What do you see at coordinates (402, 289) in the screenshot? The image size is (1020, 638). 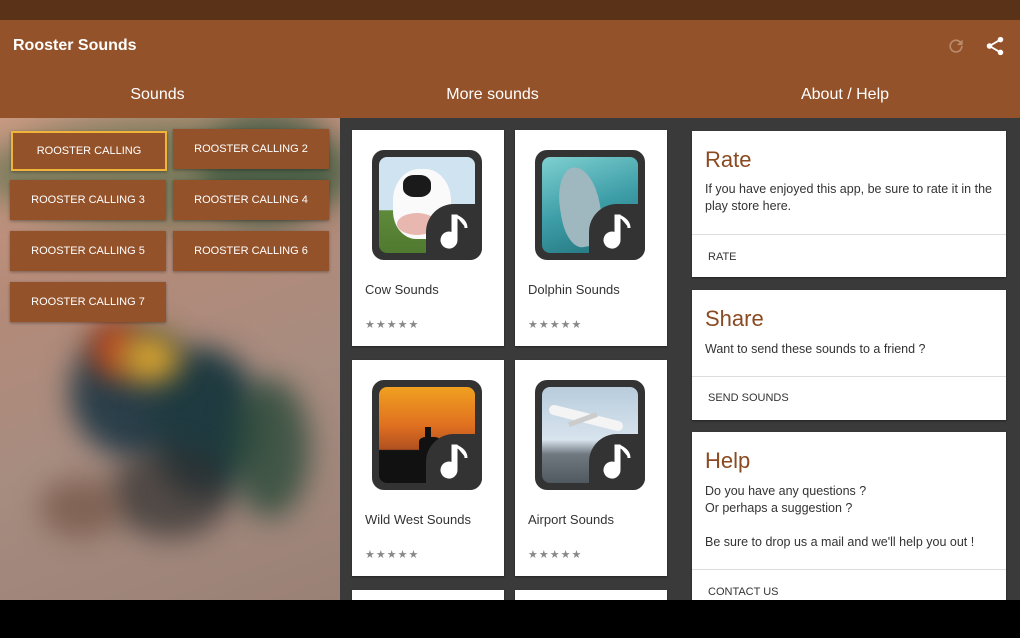 I see `app-card-label: Cow Sounds` at bounding box center [402, 289].